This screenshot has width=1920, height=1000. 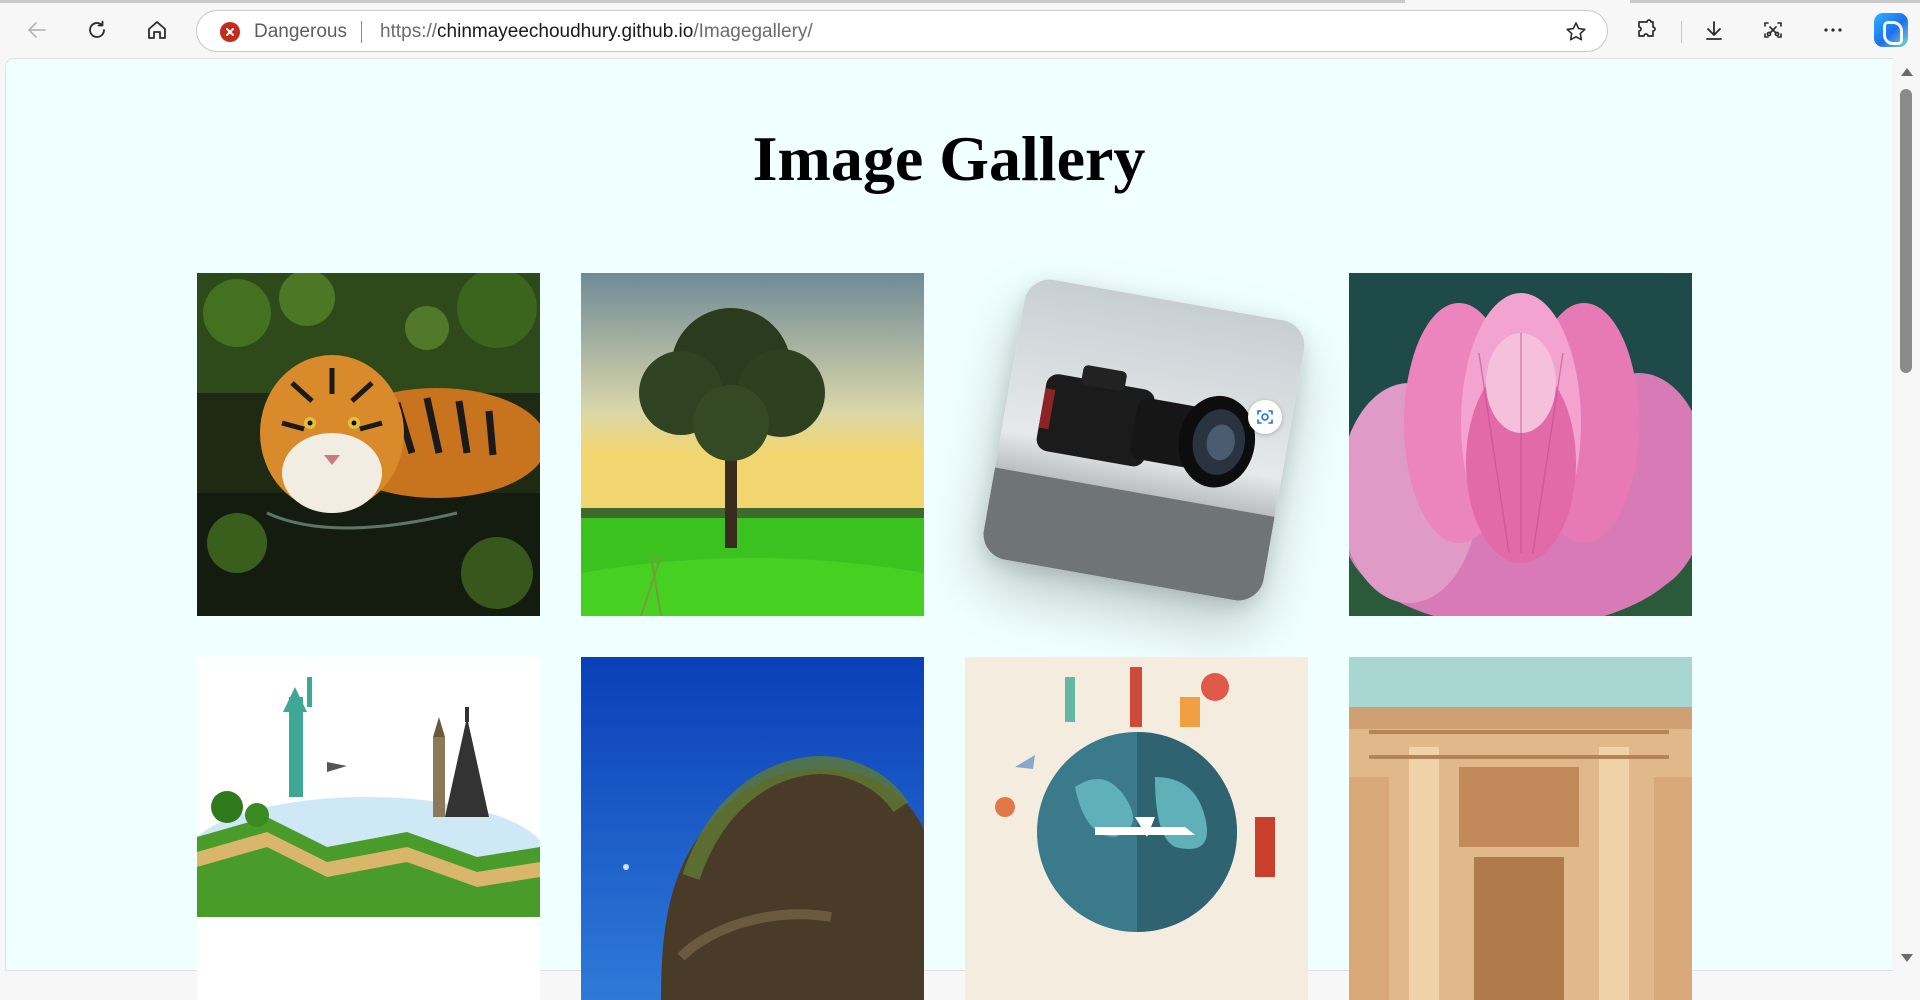 I want to click on home-button, so click(x=157, y=30).